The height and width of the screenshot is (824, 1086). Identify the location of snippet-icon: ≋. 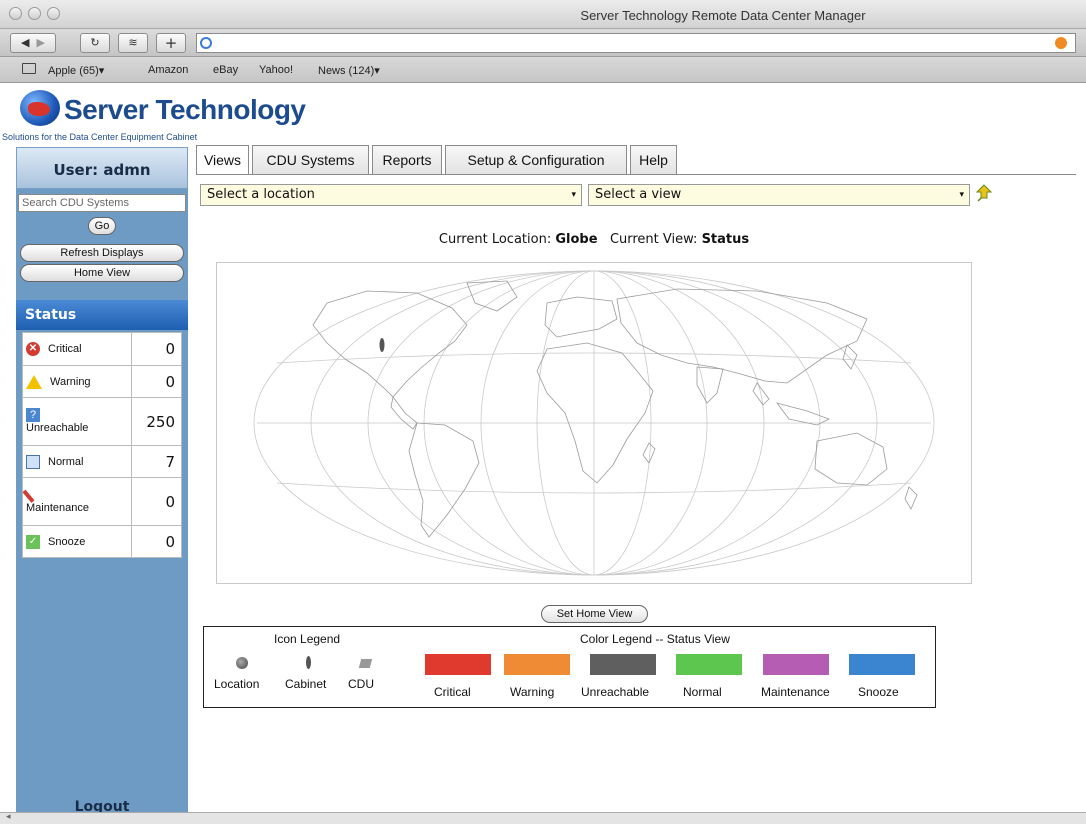
(133, 42).